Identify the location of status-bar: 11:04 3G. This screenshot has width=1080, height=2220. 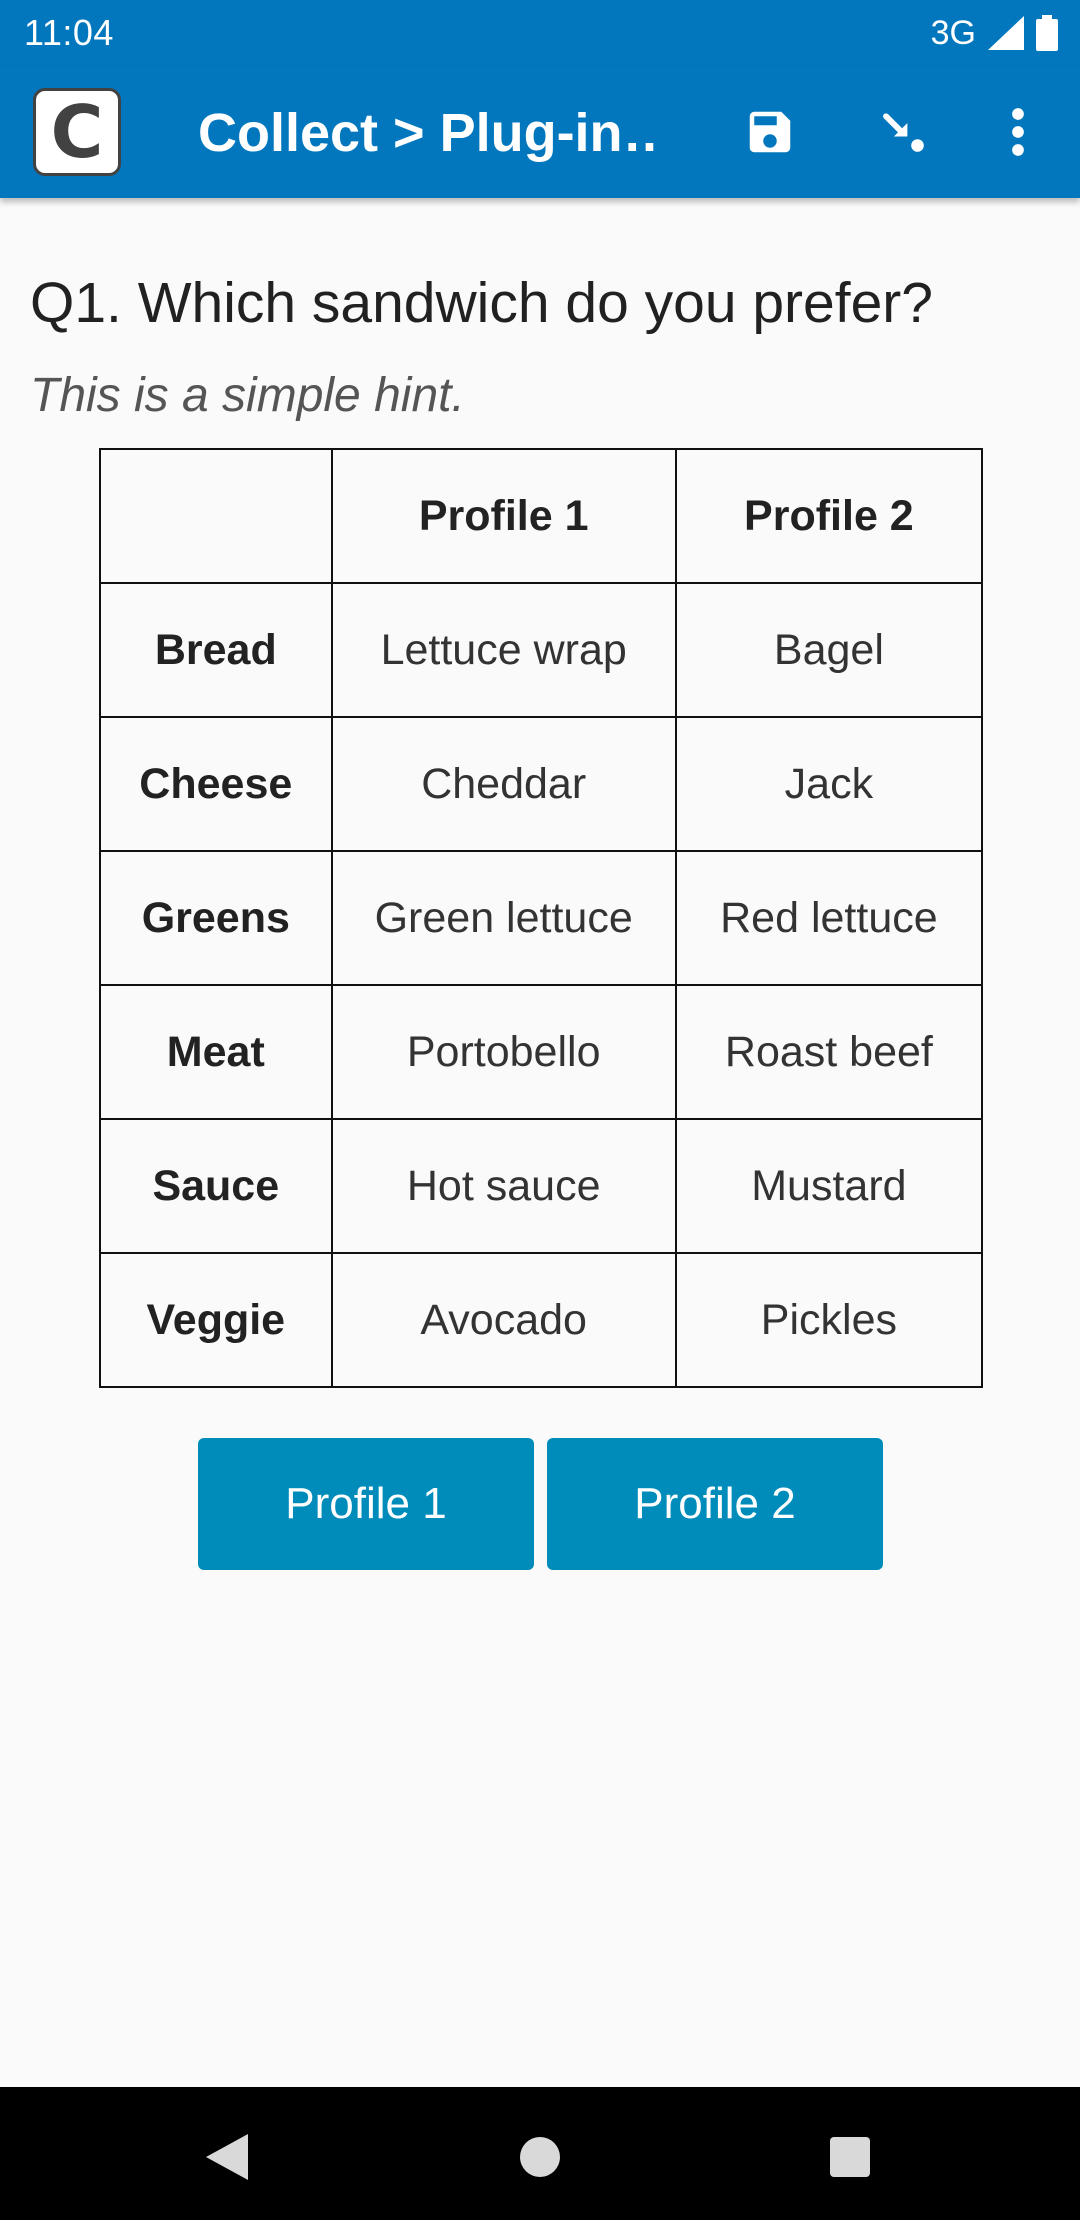
(540, 33).